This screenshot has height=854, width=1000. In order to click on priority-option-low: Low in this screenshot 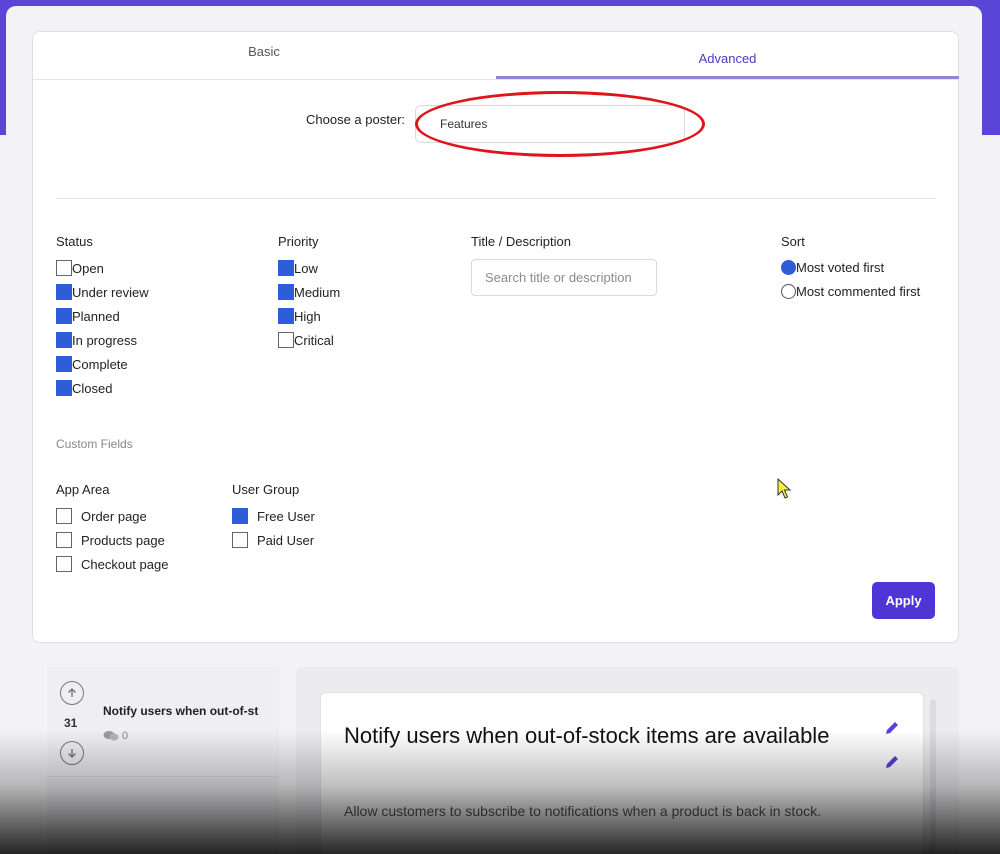, I will do `click(298, 268)`.